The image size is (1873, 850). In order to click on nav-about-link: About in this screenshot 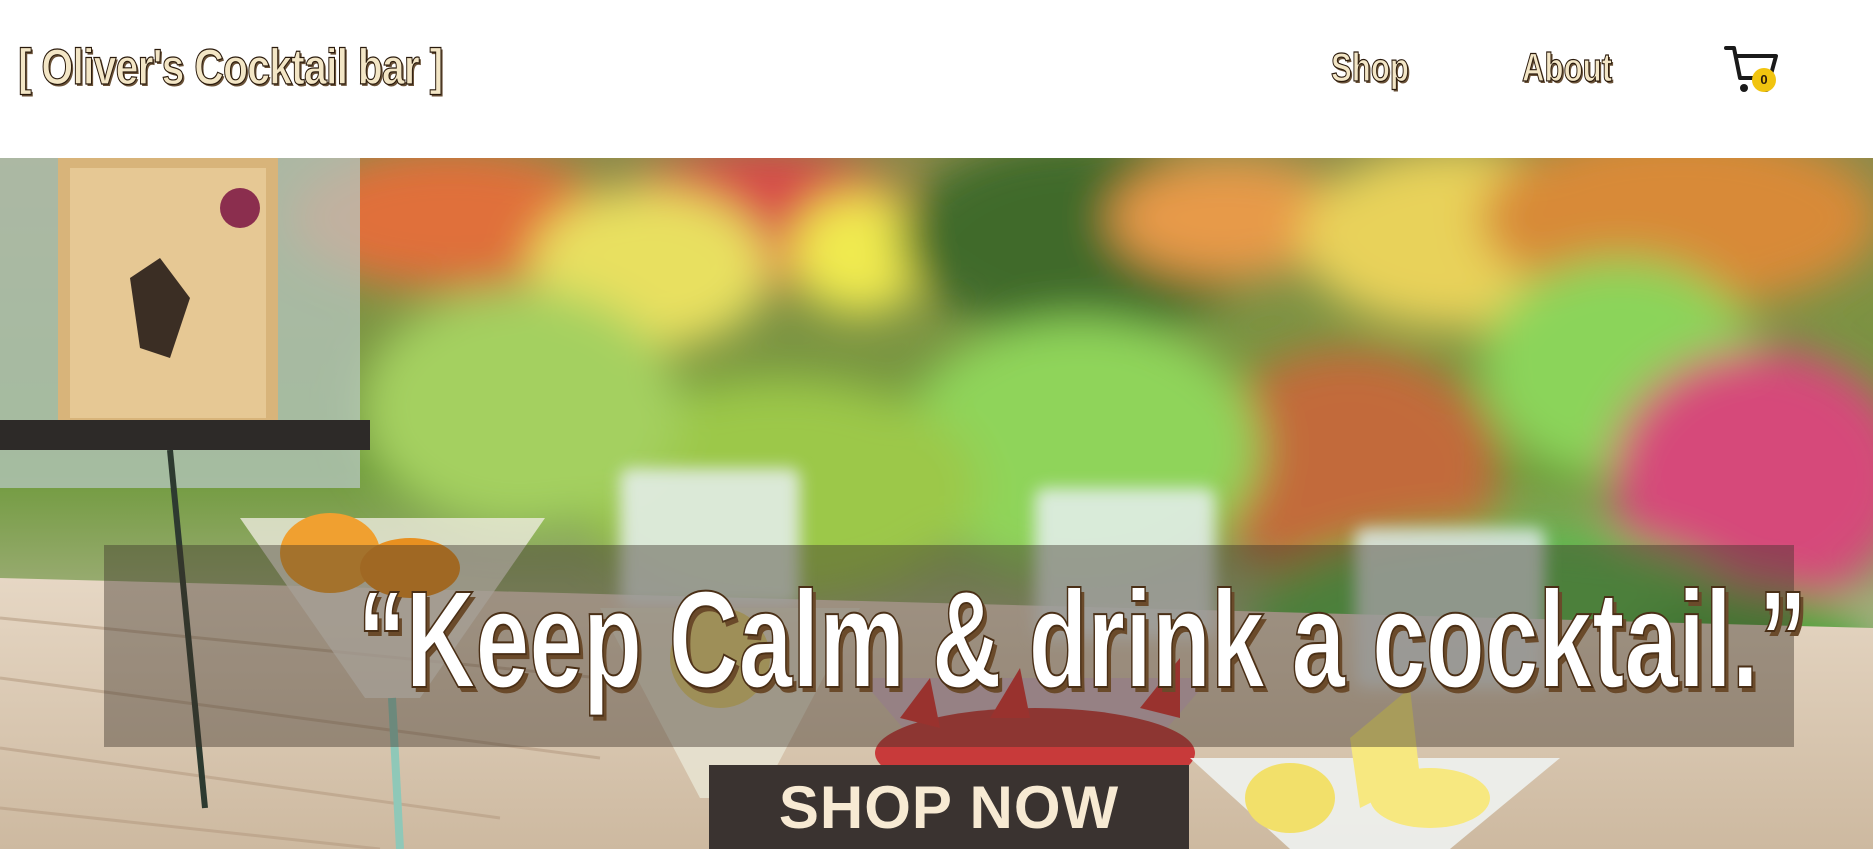, I will do `click(1567, 68)`.